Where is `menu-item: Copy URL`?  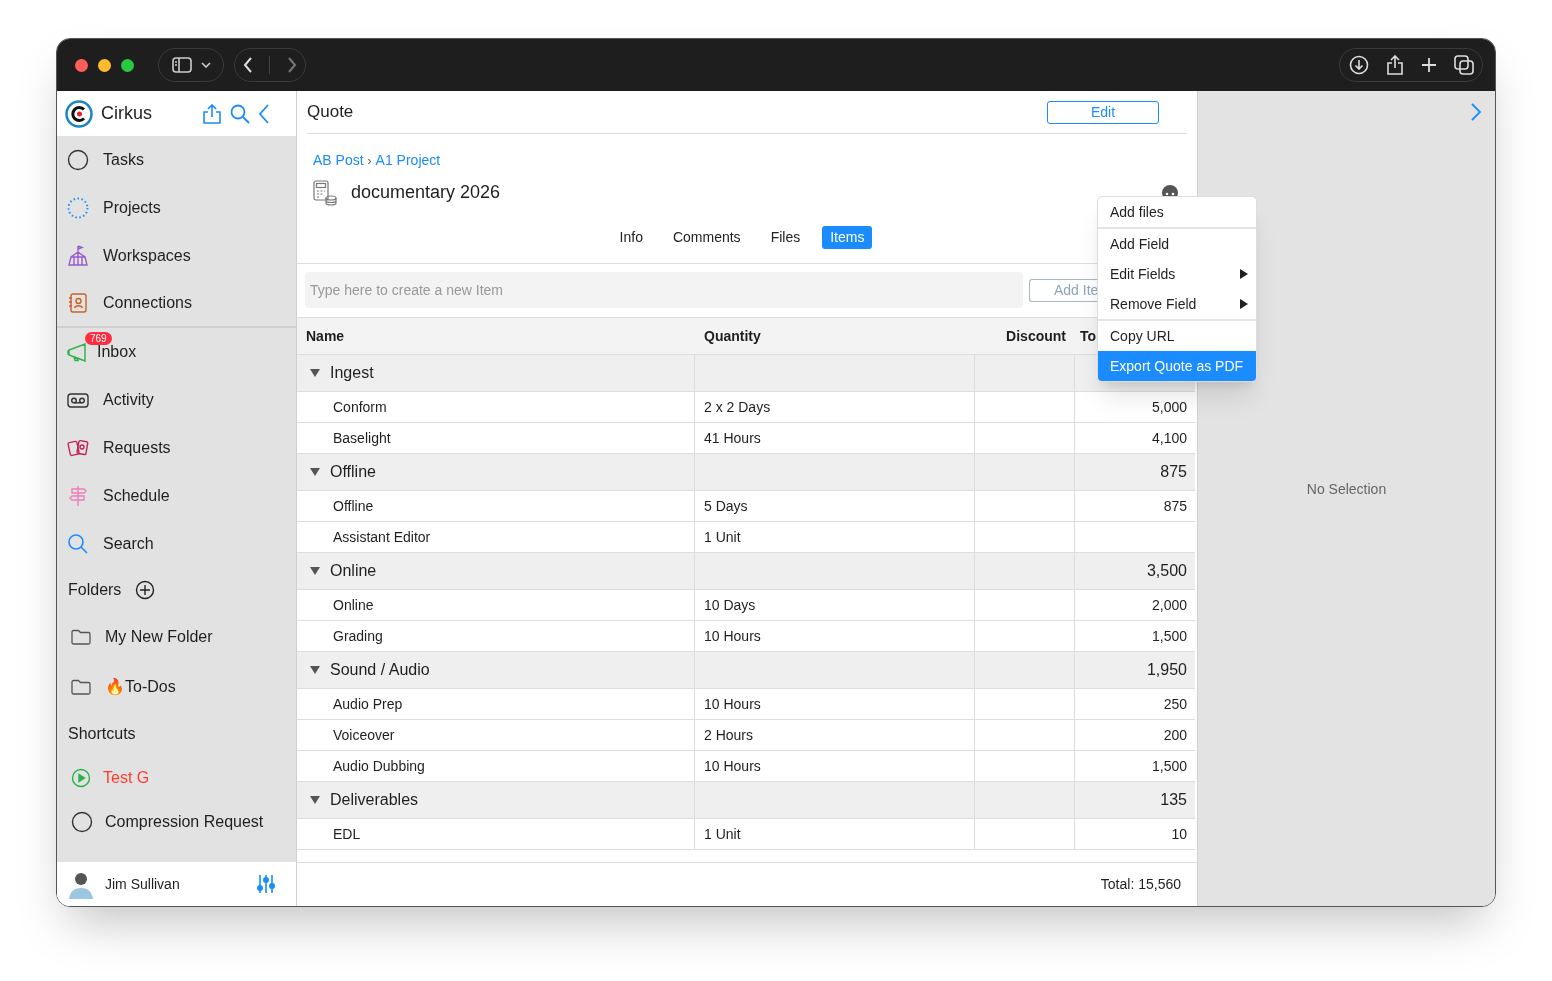
menu-item: Copy URL is located at coordinates (1177, 336).